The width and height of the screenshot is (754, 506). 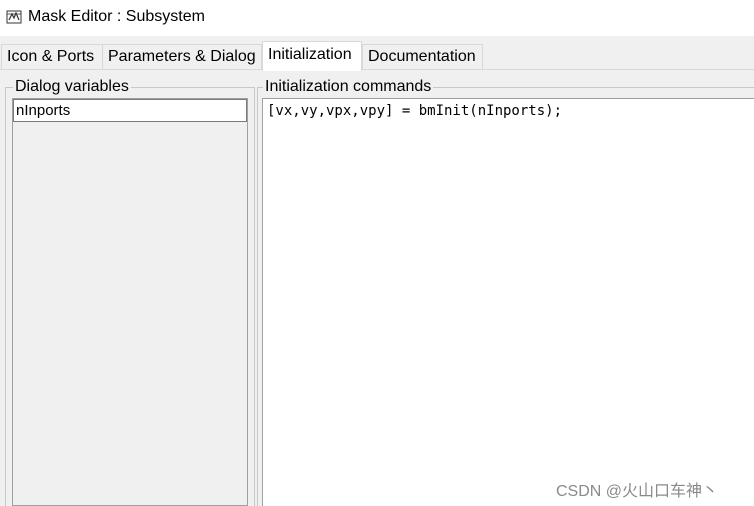 I want to click on title-bar: Mask Editor : Subsystem, so click(x=377, y=18).